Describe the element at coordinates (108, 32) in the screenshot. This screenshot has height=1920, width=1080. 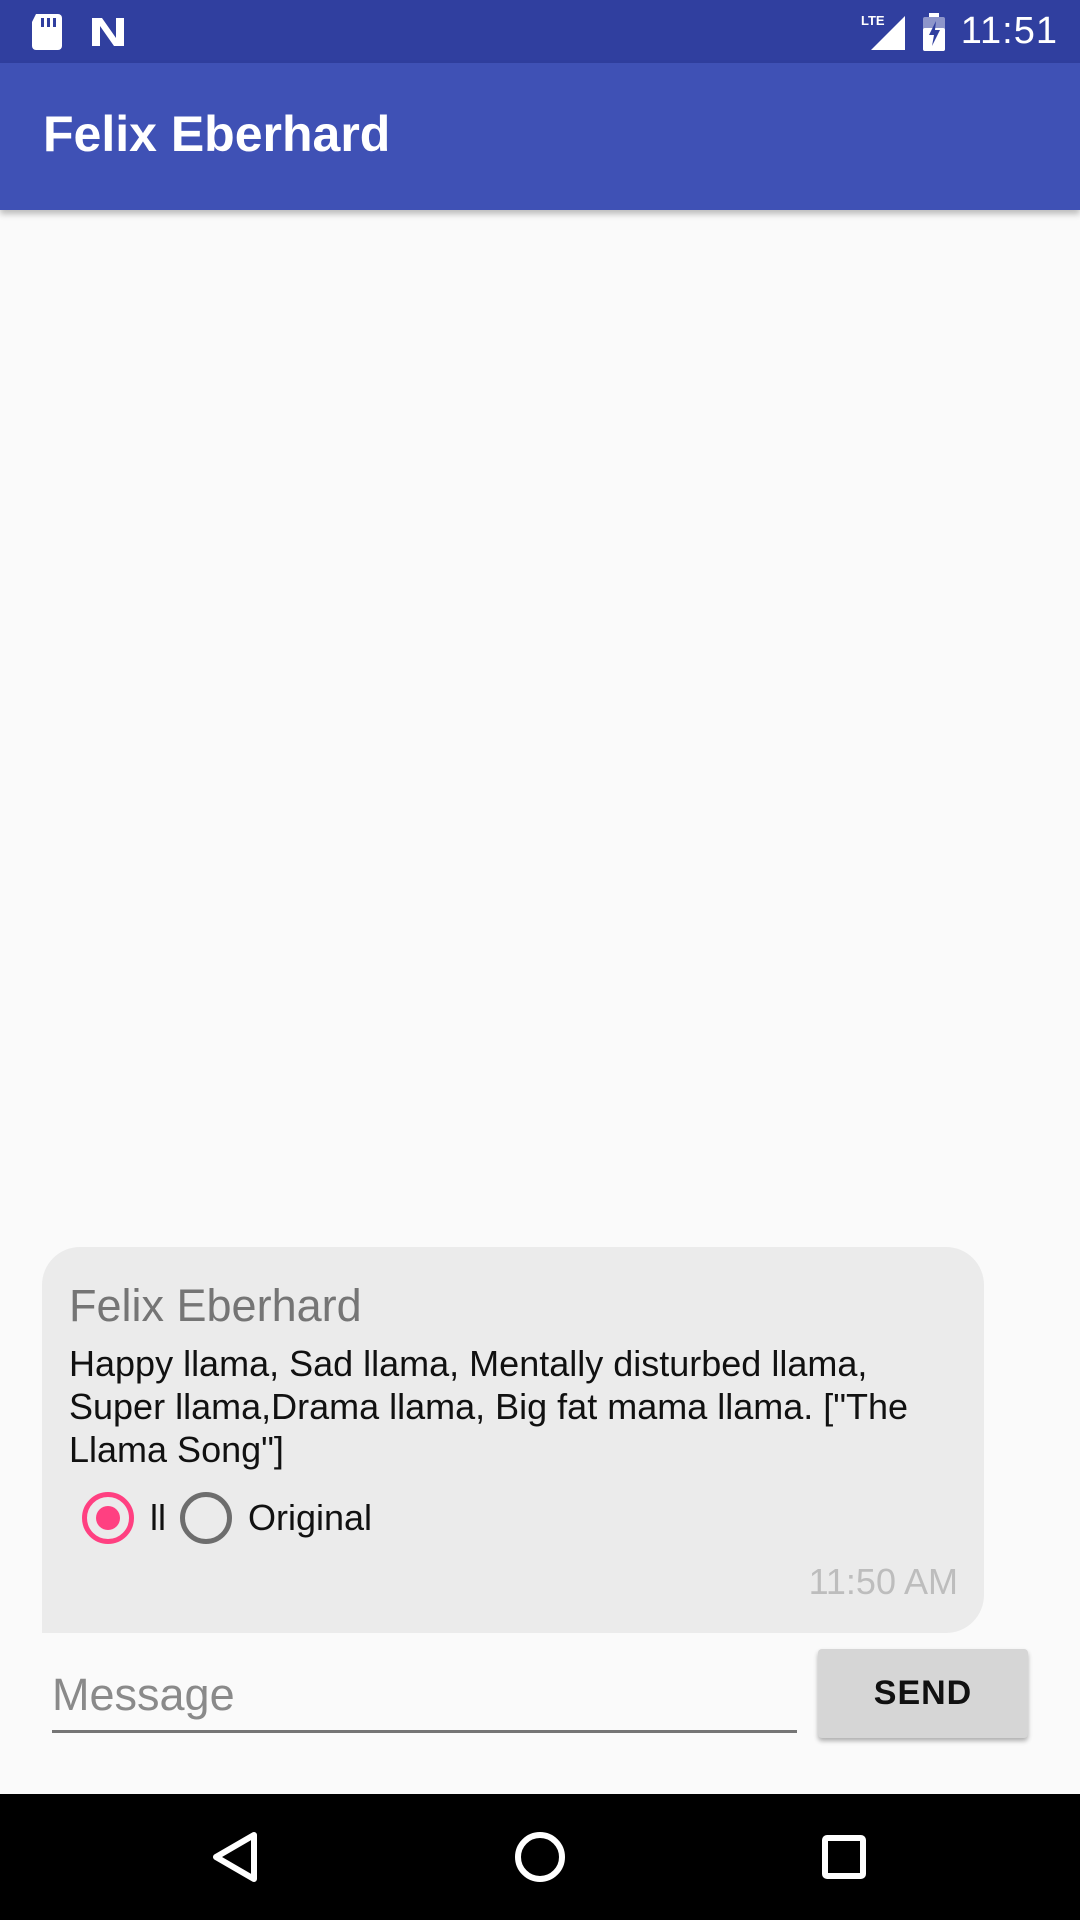
I see `n-app-icon` at that location.